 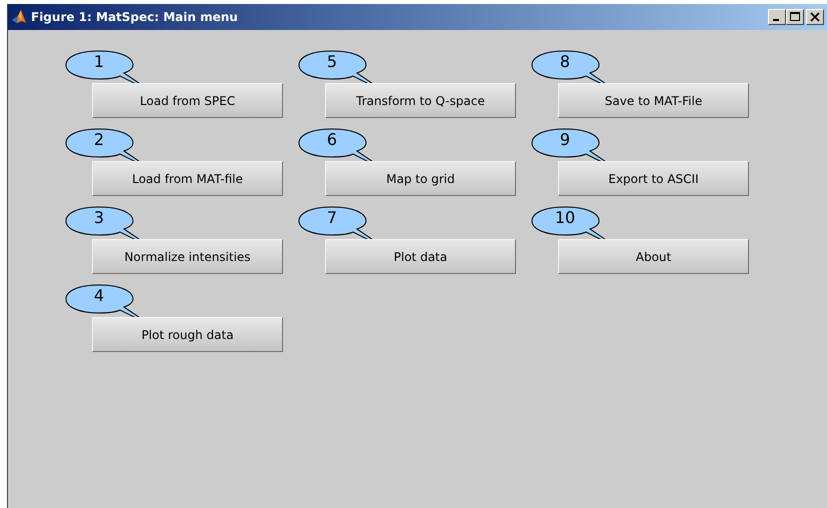 What do you see at coordinates (420, 256) in the screenshot?
I see `menu-button: Plot data` at bounding box center [420, 256].